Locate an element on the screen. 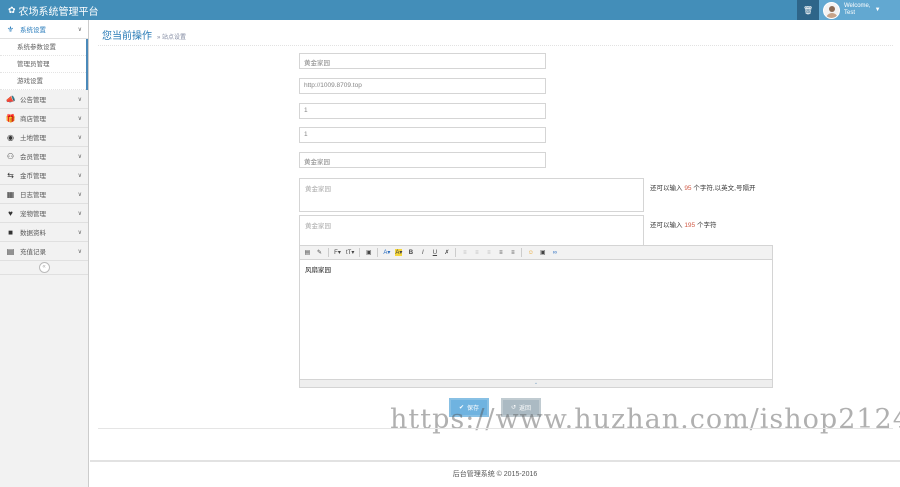 The width and height of the screenshot is (900, 487). highlight-icon: A▾ is located at coordinates (399, 252).